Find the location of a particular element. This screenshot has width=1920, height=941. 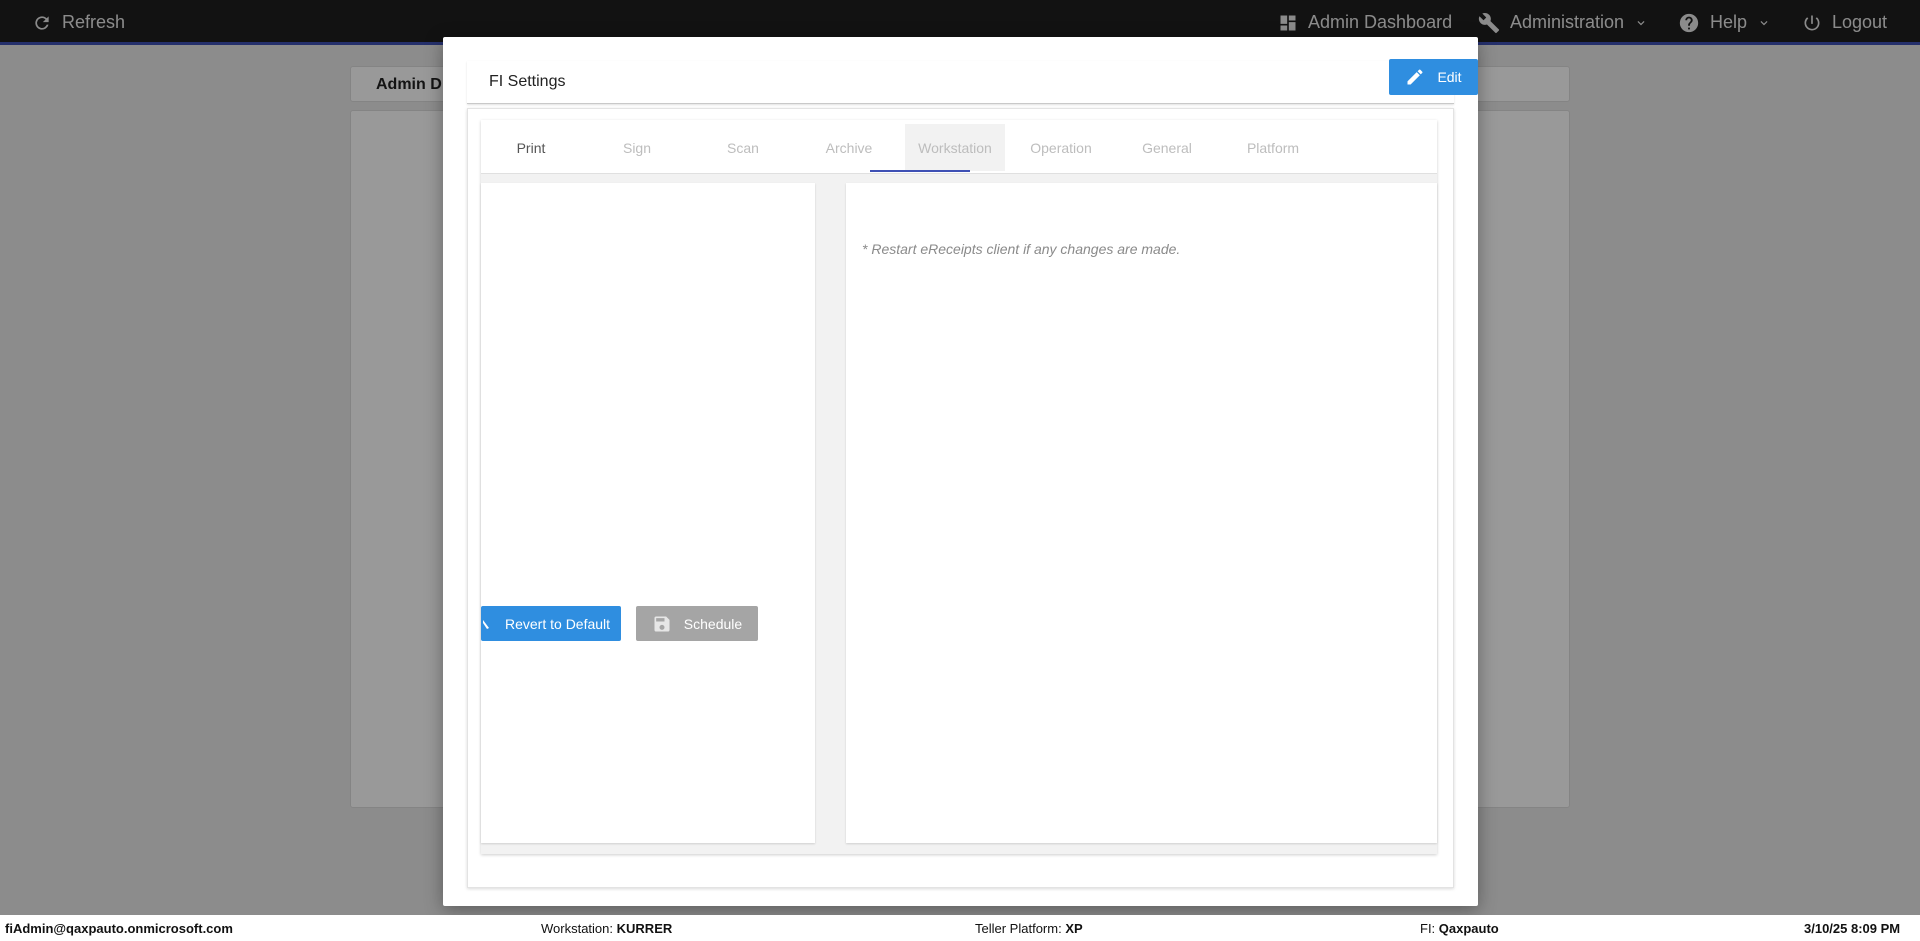

revert-to-default-button: Revert to Default is located at coordinates (551, 623).